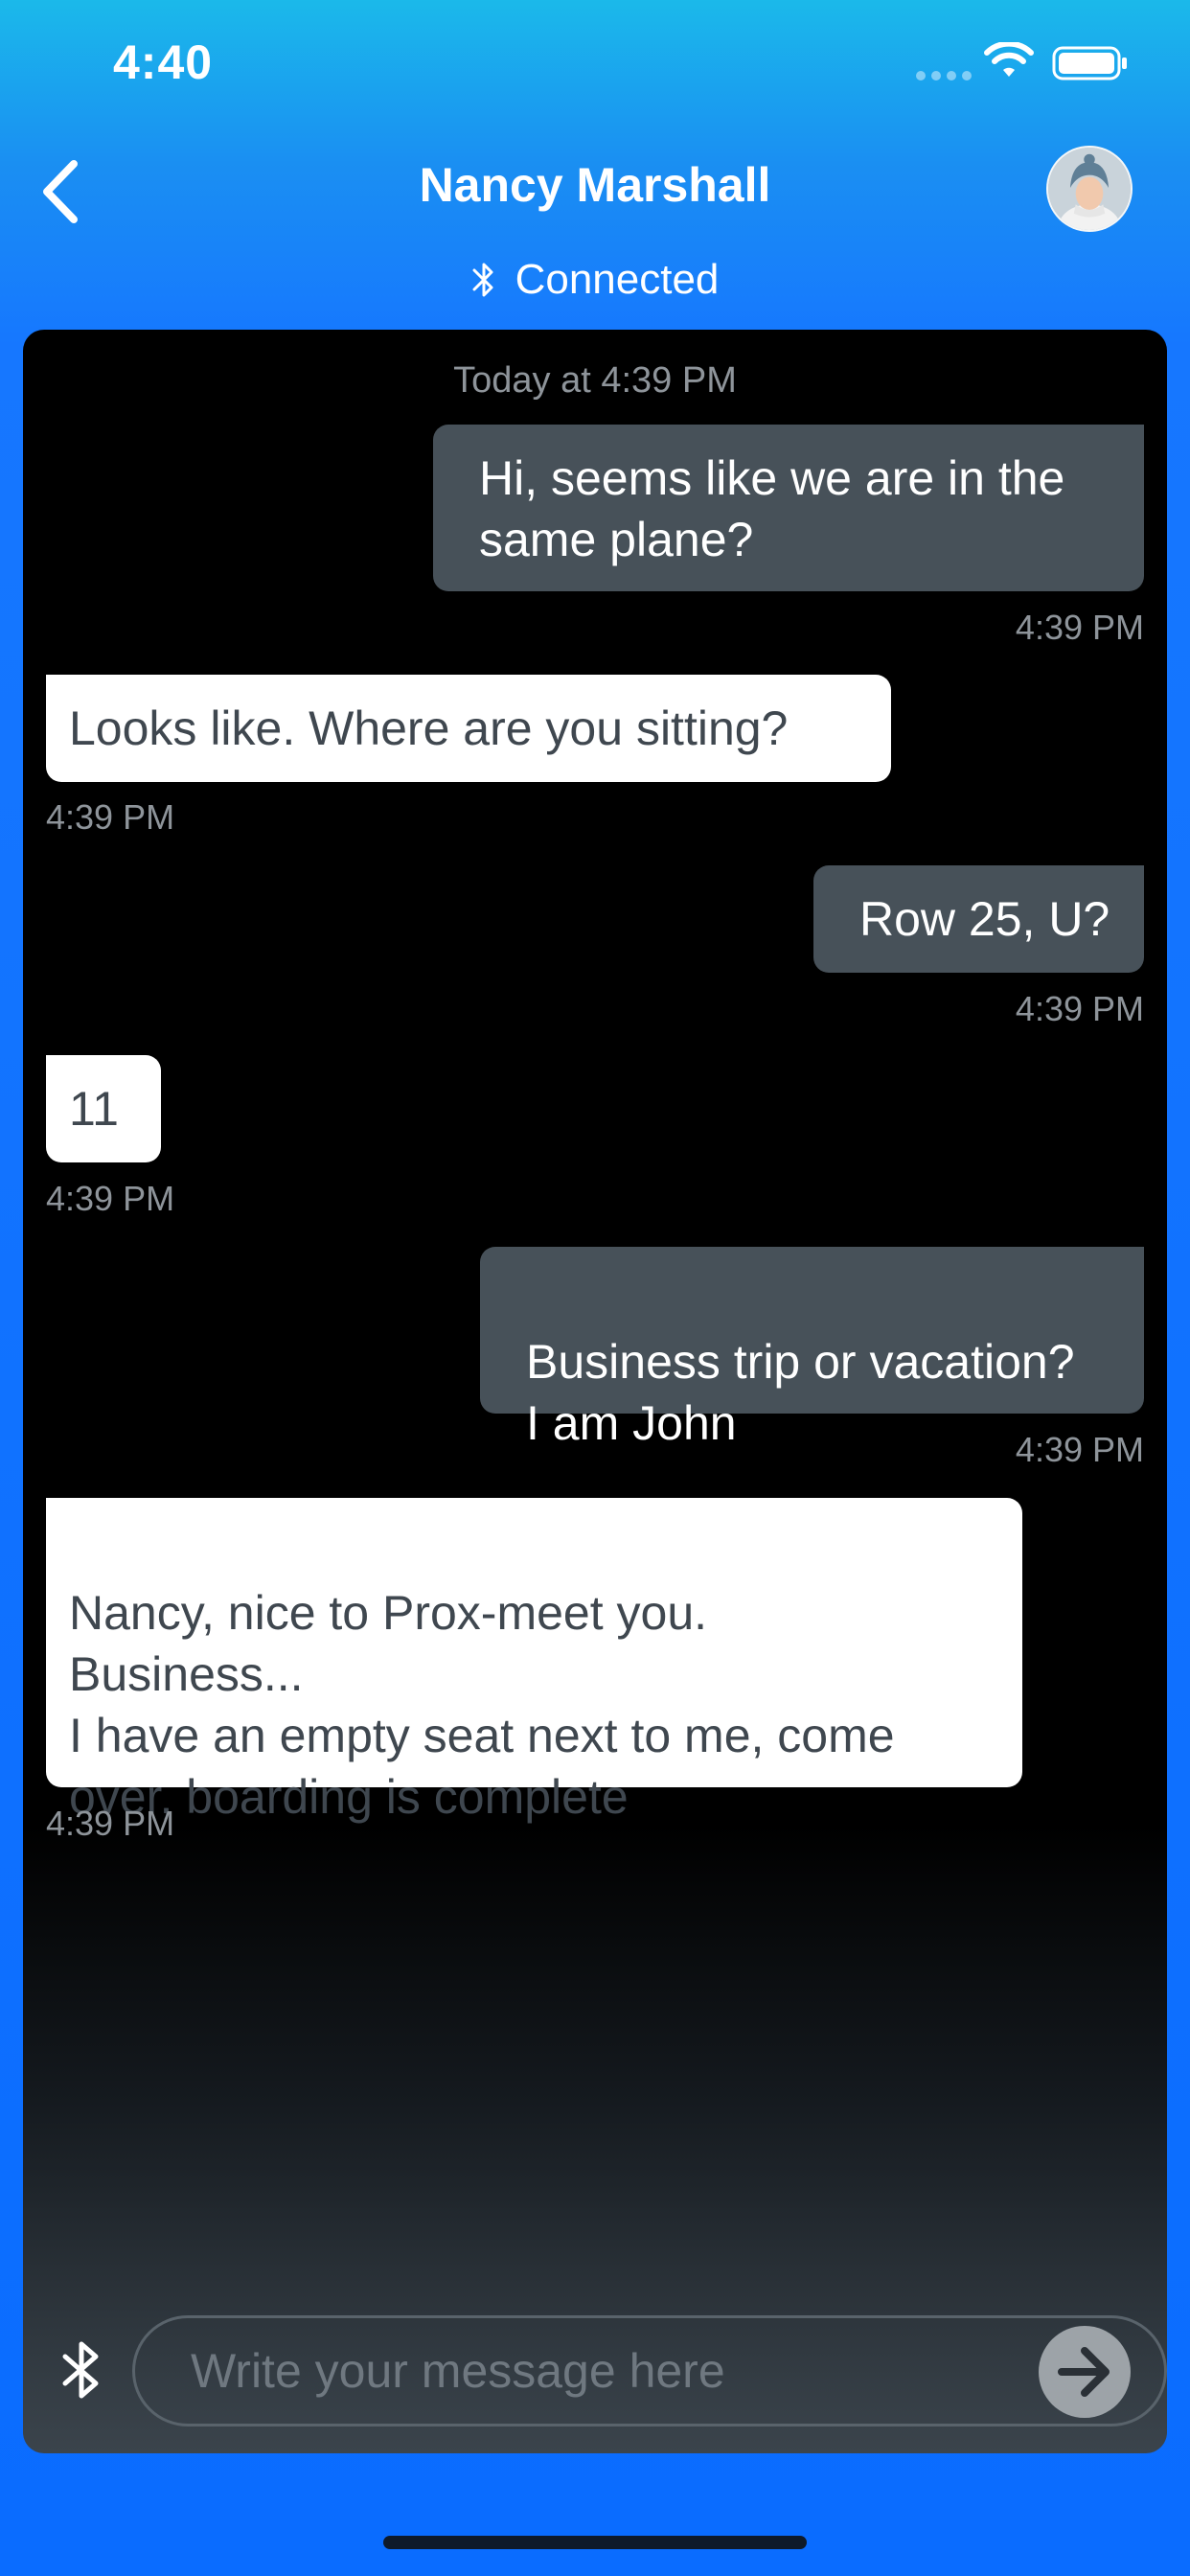  I want to click on message-input, so click(650, 2370).